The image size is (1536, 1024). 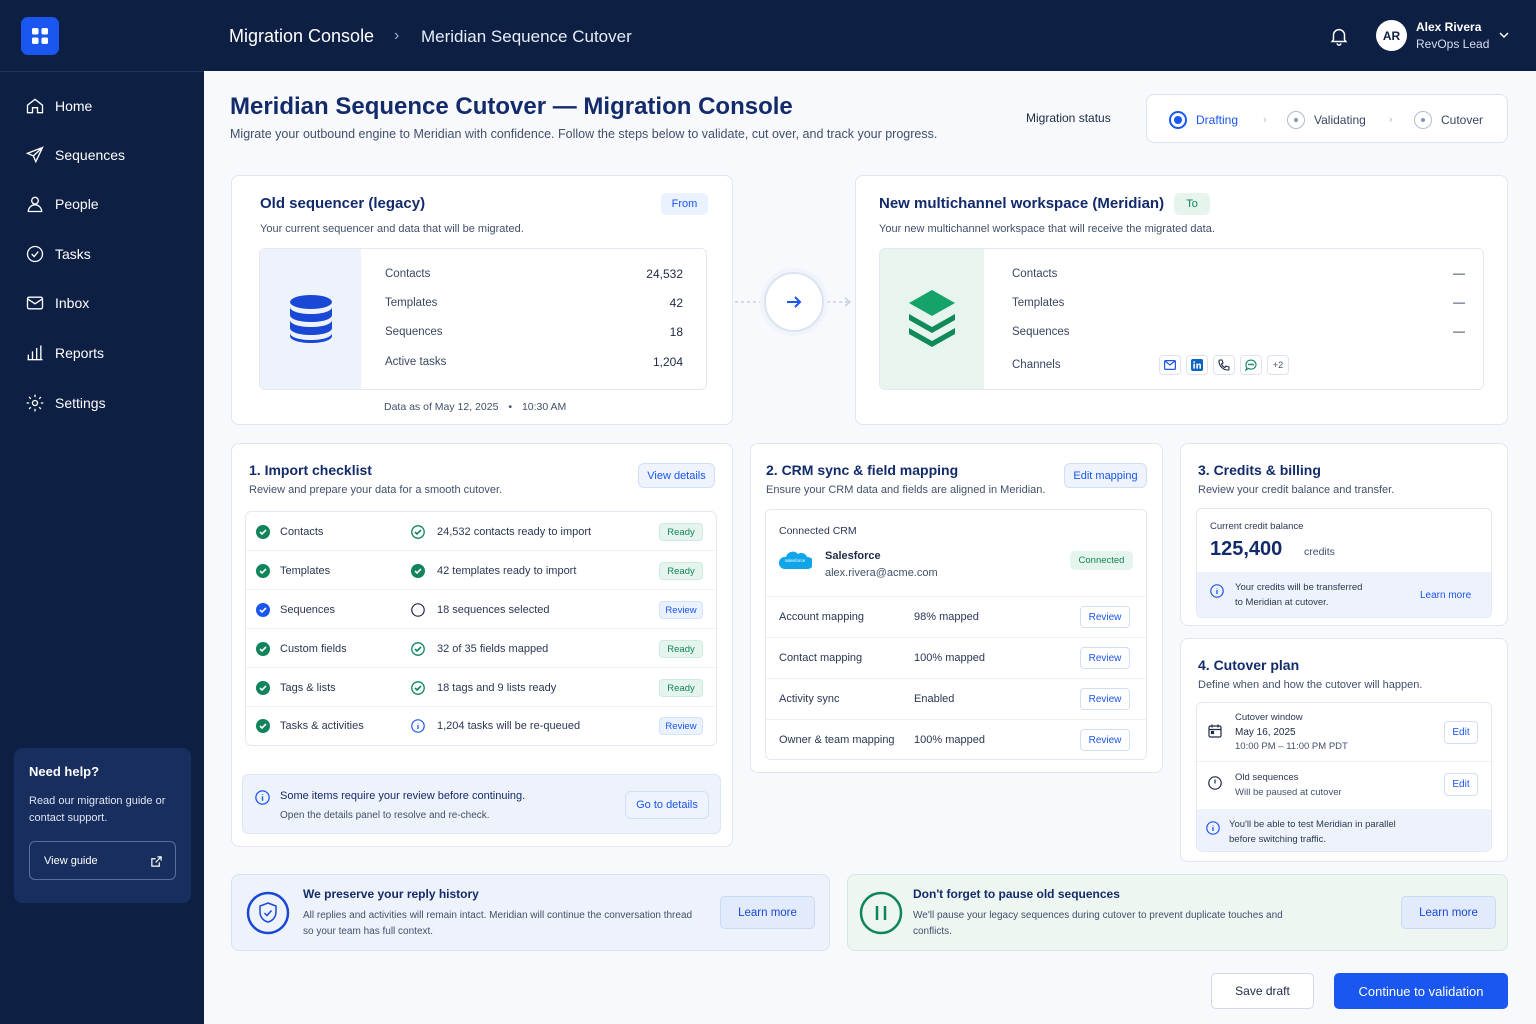 I want to click on edit-mapping-button: Edit mapping, so click(x=1105, y=475).